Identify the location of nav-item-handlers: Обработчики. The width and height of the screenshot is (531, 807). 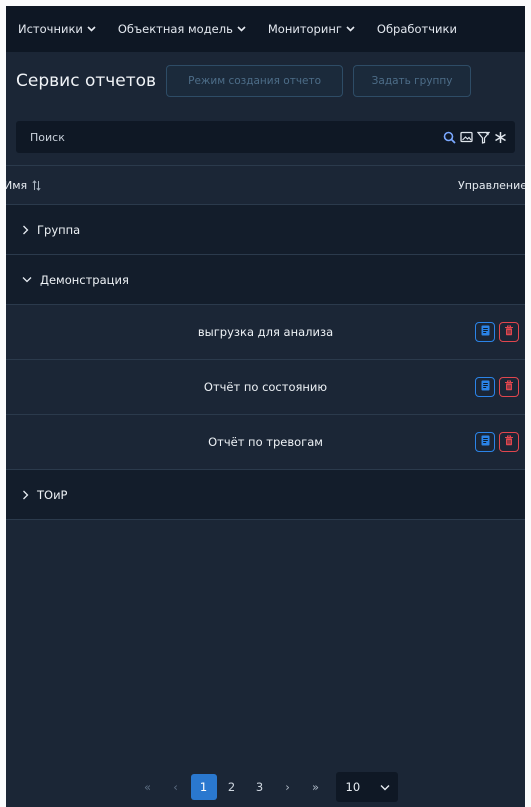
(417, 29).